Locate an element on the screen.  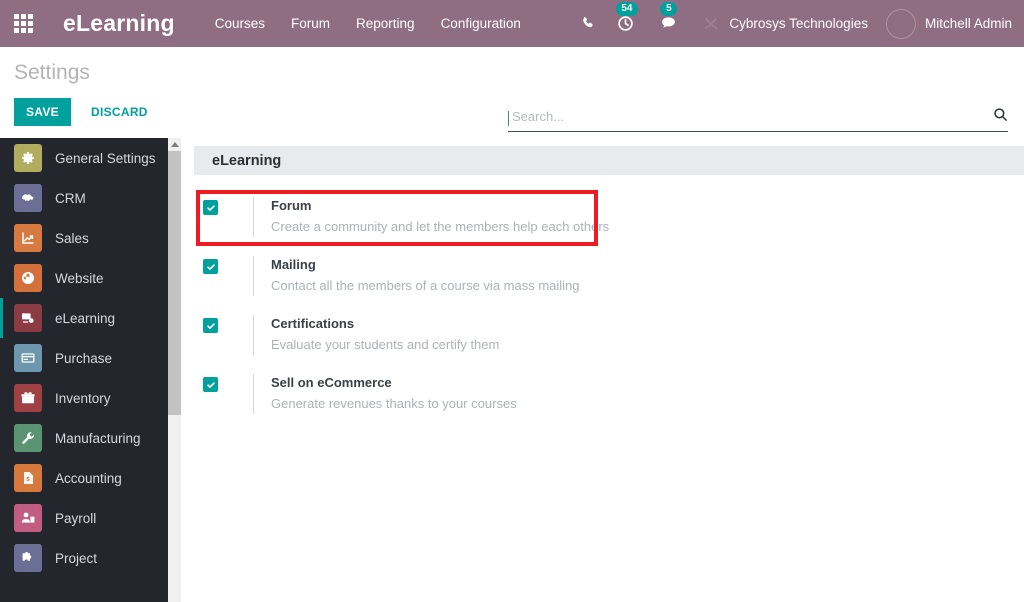
sidebar-item-label: Accounting is located at coordinates (88, 478).